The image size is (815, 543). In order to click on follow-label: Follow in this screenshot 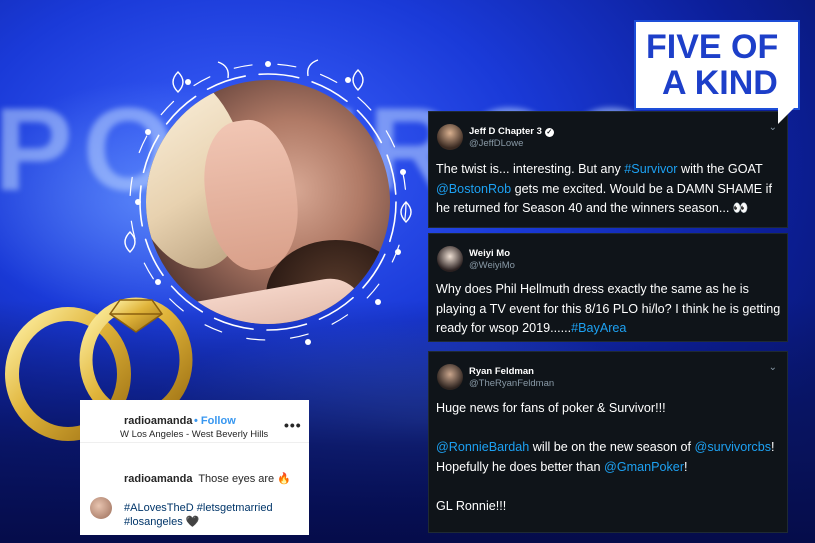, I will do `click(218, 421)`.